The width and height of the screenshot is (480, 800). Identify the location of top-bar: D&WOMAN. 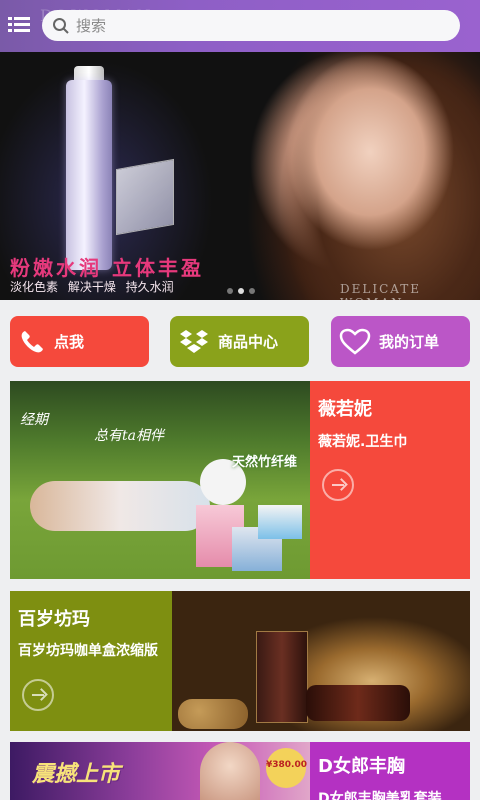
(240, 26).